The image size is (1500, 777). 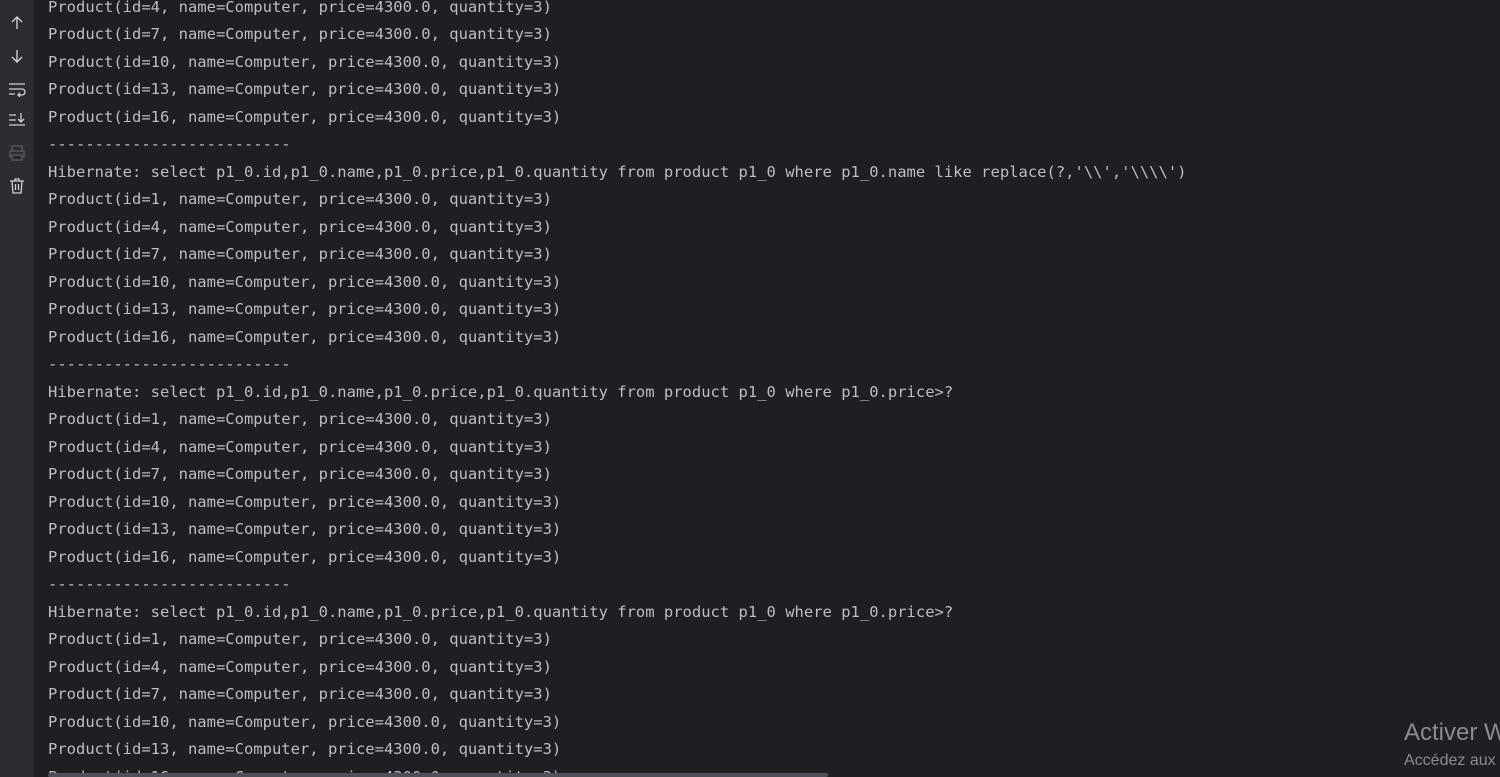 I want to click on soft-wrap-icon, so click(x=17, y=89).